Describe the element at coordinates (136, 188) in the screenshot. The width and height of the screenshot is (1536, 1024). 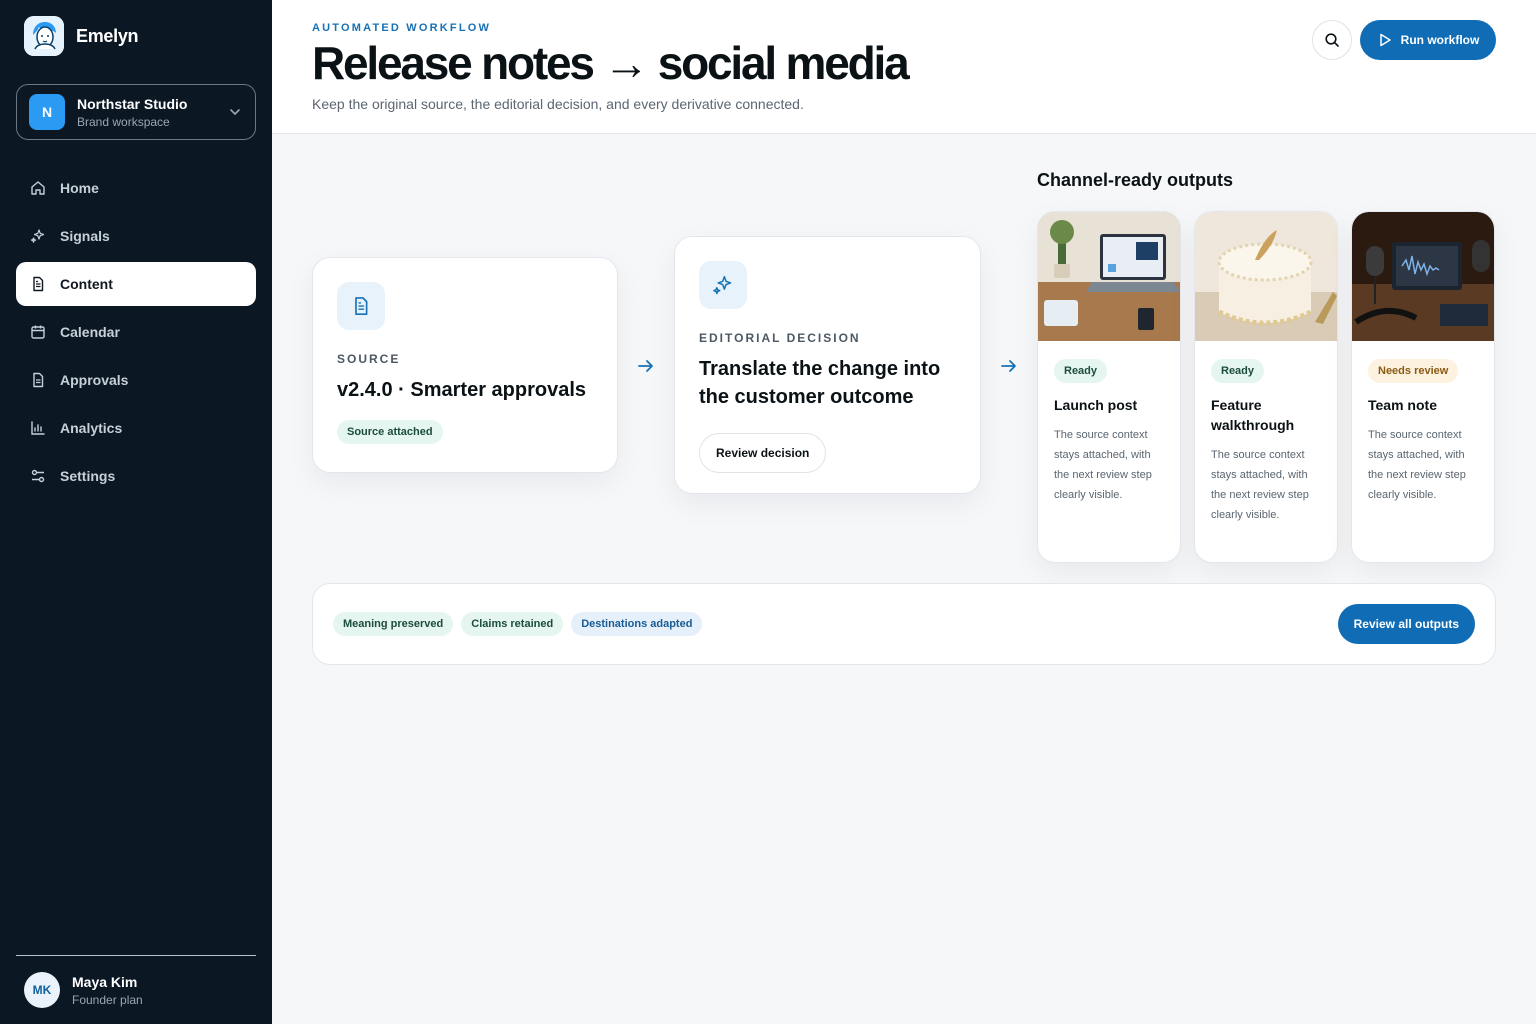
I see `nav-item-home: Home` at that location.